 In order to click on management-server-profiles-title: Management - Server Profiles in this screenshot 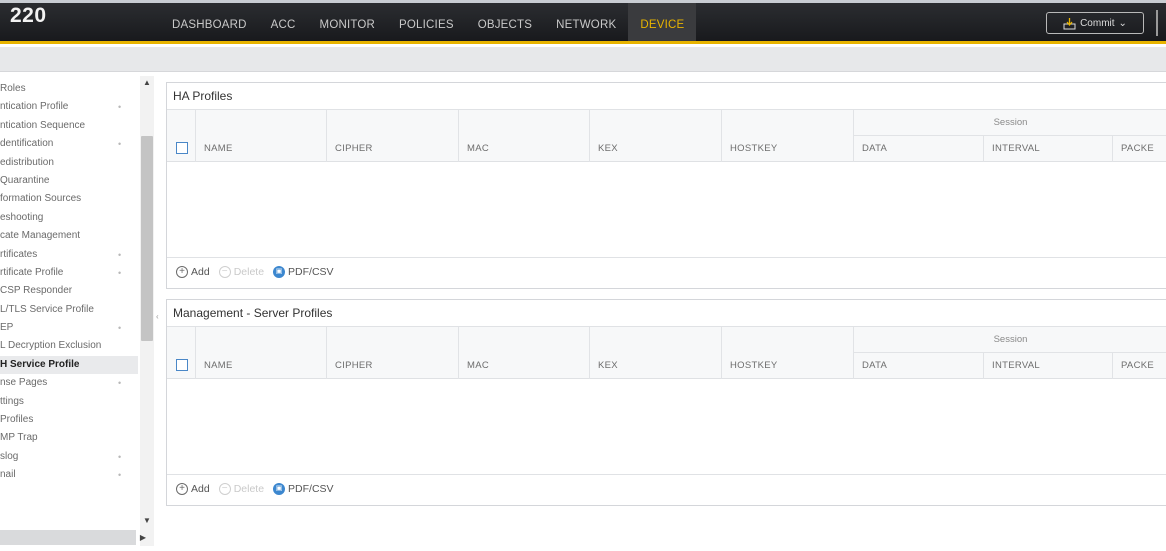, I will do `click(666, 313)`.